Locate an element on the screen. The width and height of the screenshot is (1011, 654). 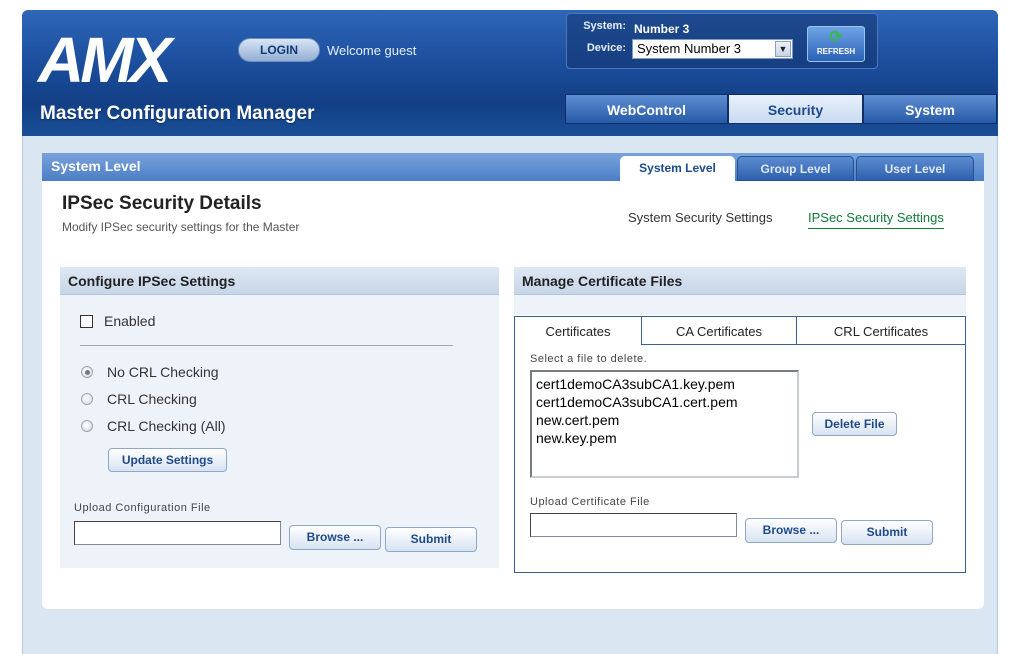
refresh-button: ⟳ REFRESH is located at coordinates (836, 44).